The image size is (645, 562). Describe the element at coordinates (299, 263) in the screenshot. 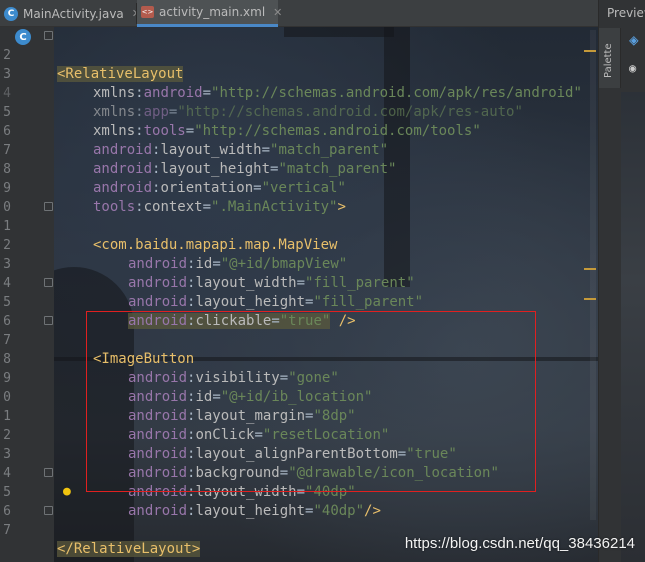

I see `code-line: 3 android:layout_width="fill_parent"` at that location.